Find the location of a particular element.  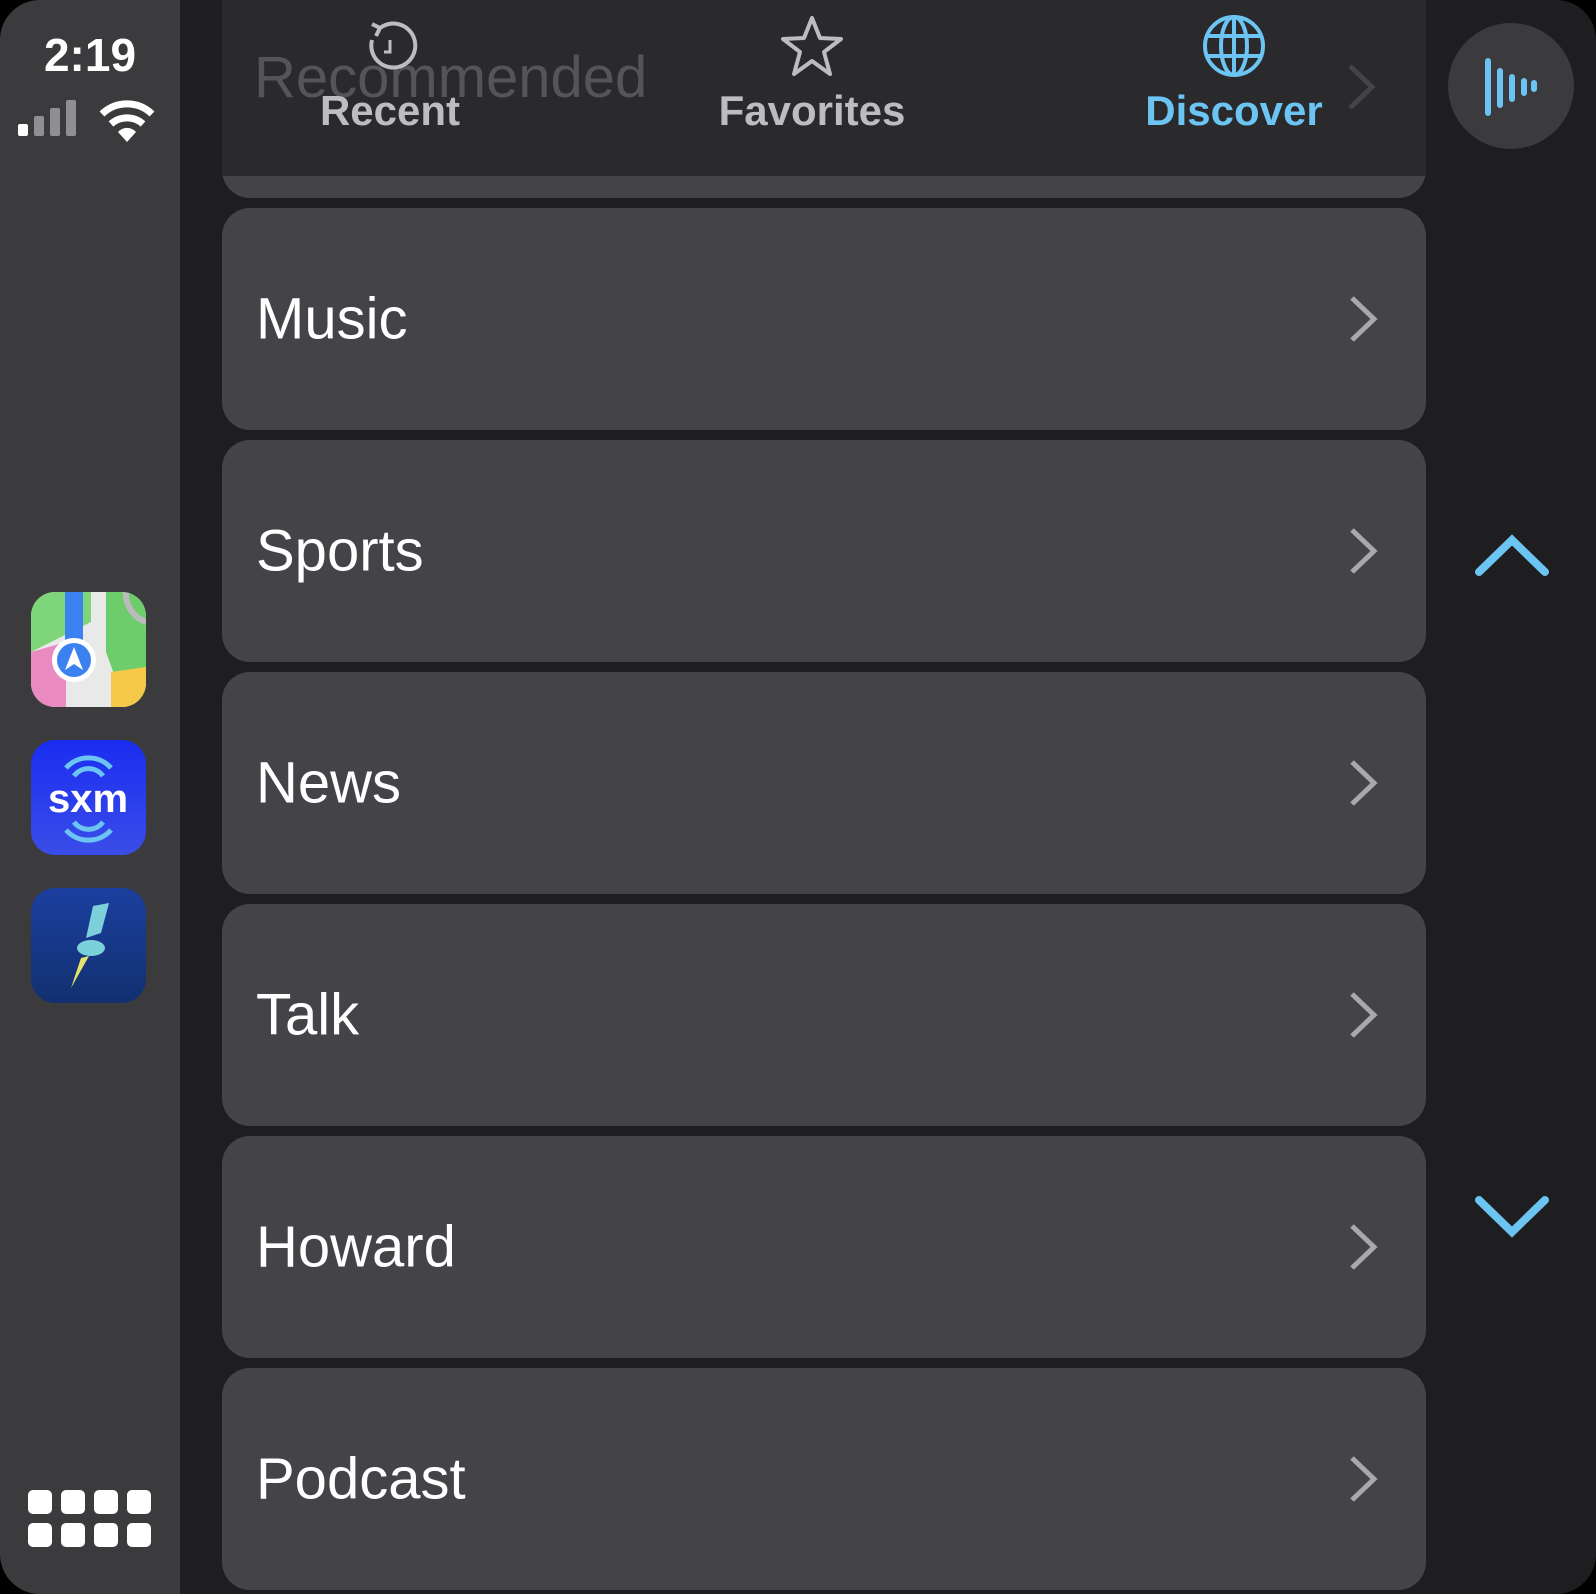

siriusxm-app-icon: sxm is located at coordinates (88, 797).